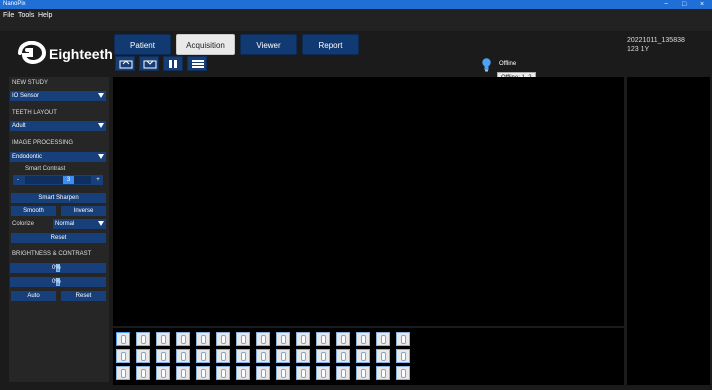 The image size is (712, 390). Describe the element at coordinates (668, 231) in the screenshot. I see `preview-pane` at that location.